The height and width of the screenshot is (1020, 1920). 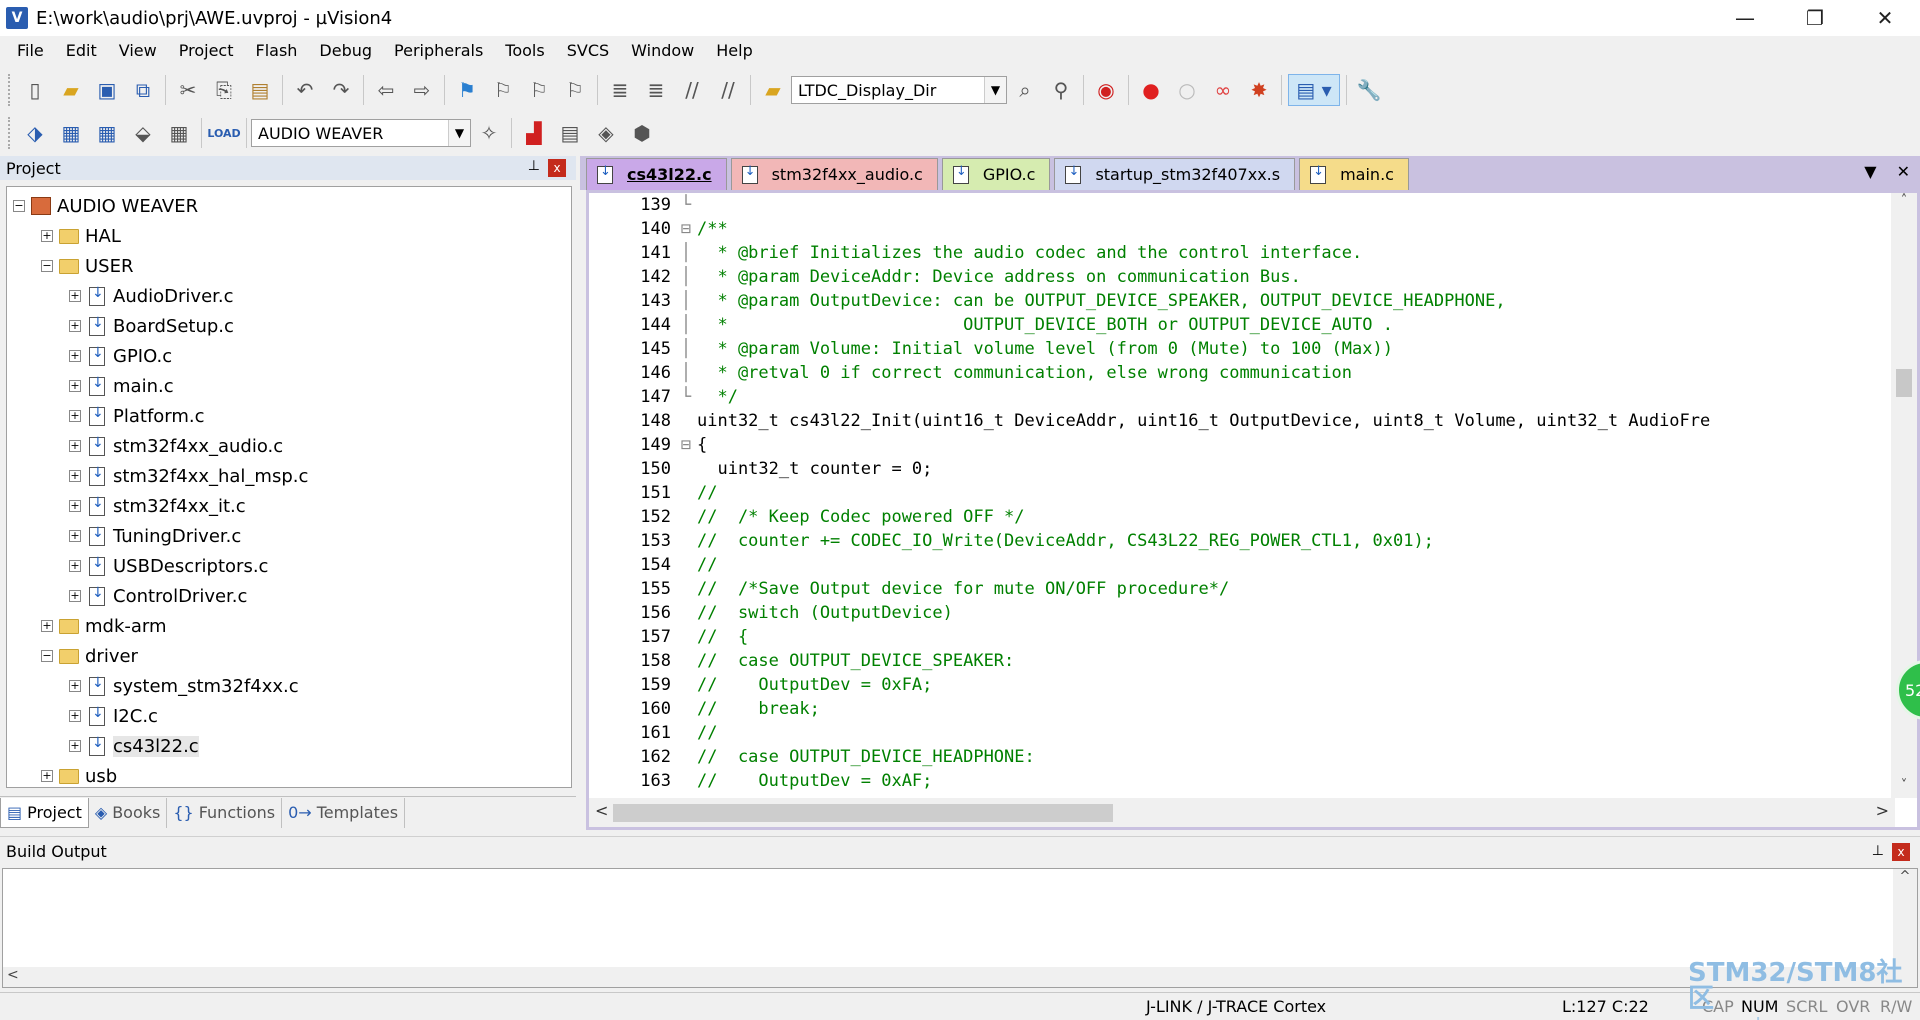 What do you see at coordinates (223, 133) in the screenshot?
I see `download-icon: LOAD` at bounding box center [223, 133].